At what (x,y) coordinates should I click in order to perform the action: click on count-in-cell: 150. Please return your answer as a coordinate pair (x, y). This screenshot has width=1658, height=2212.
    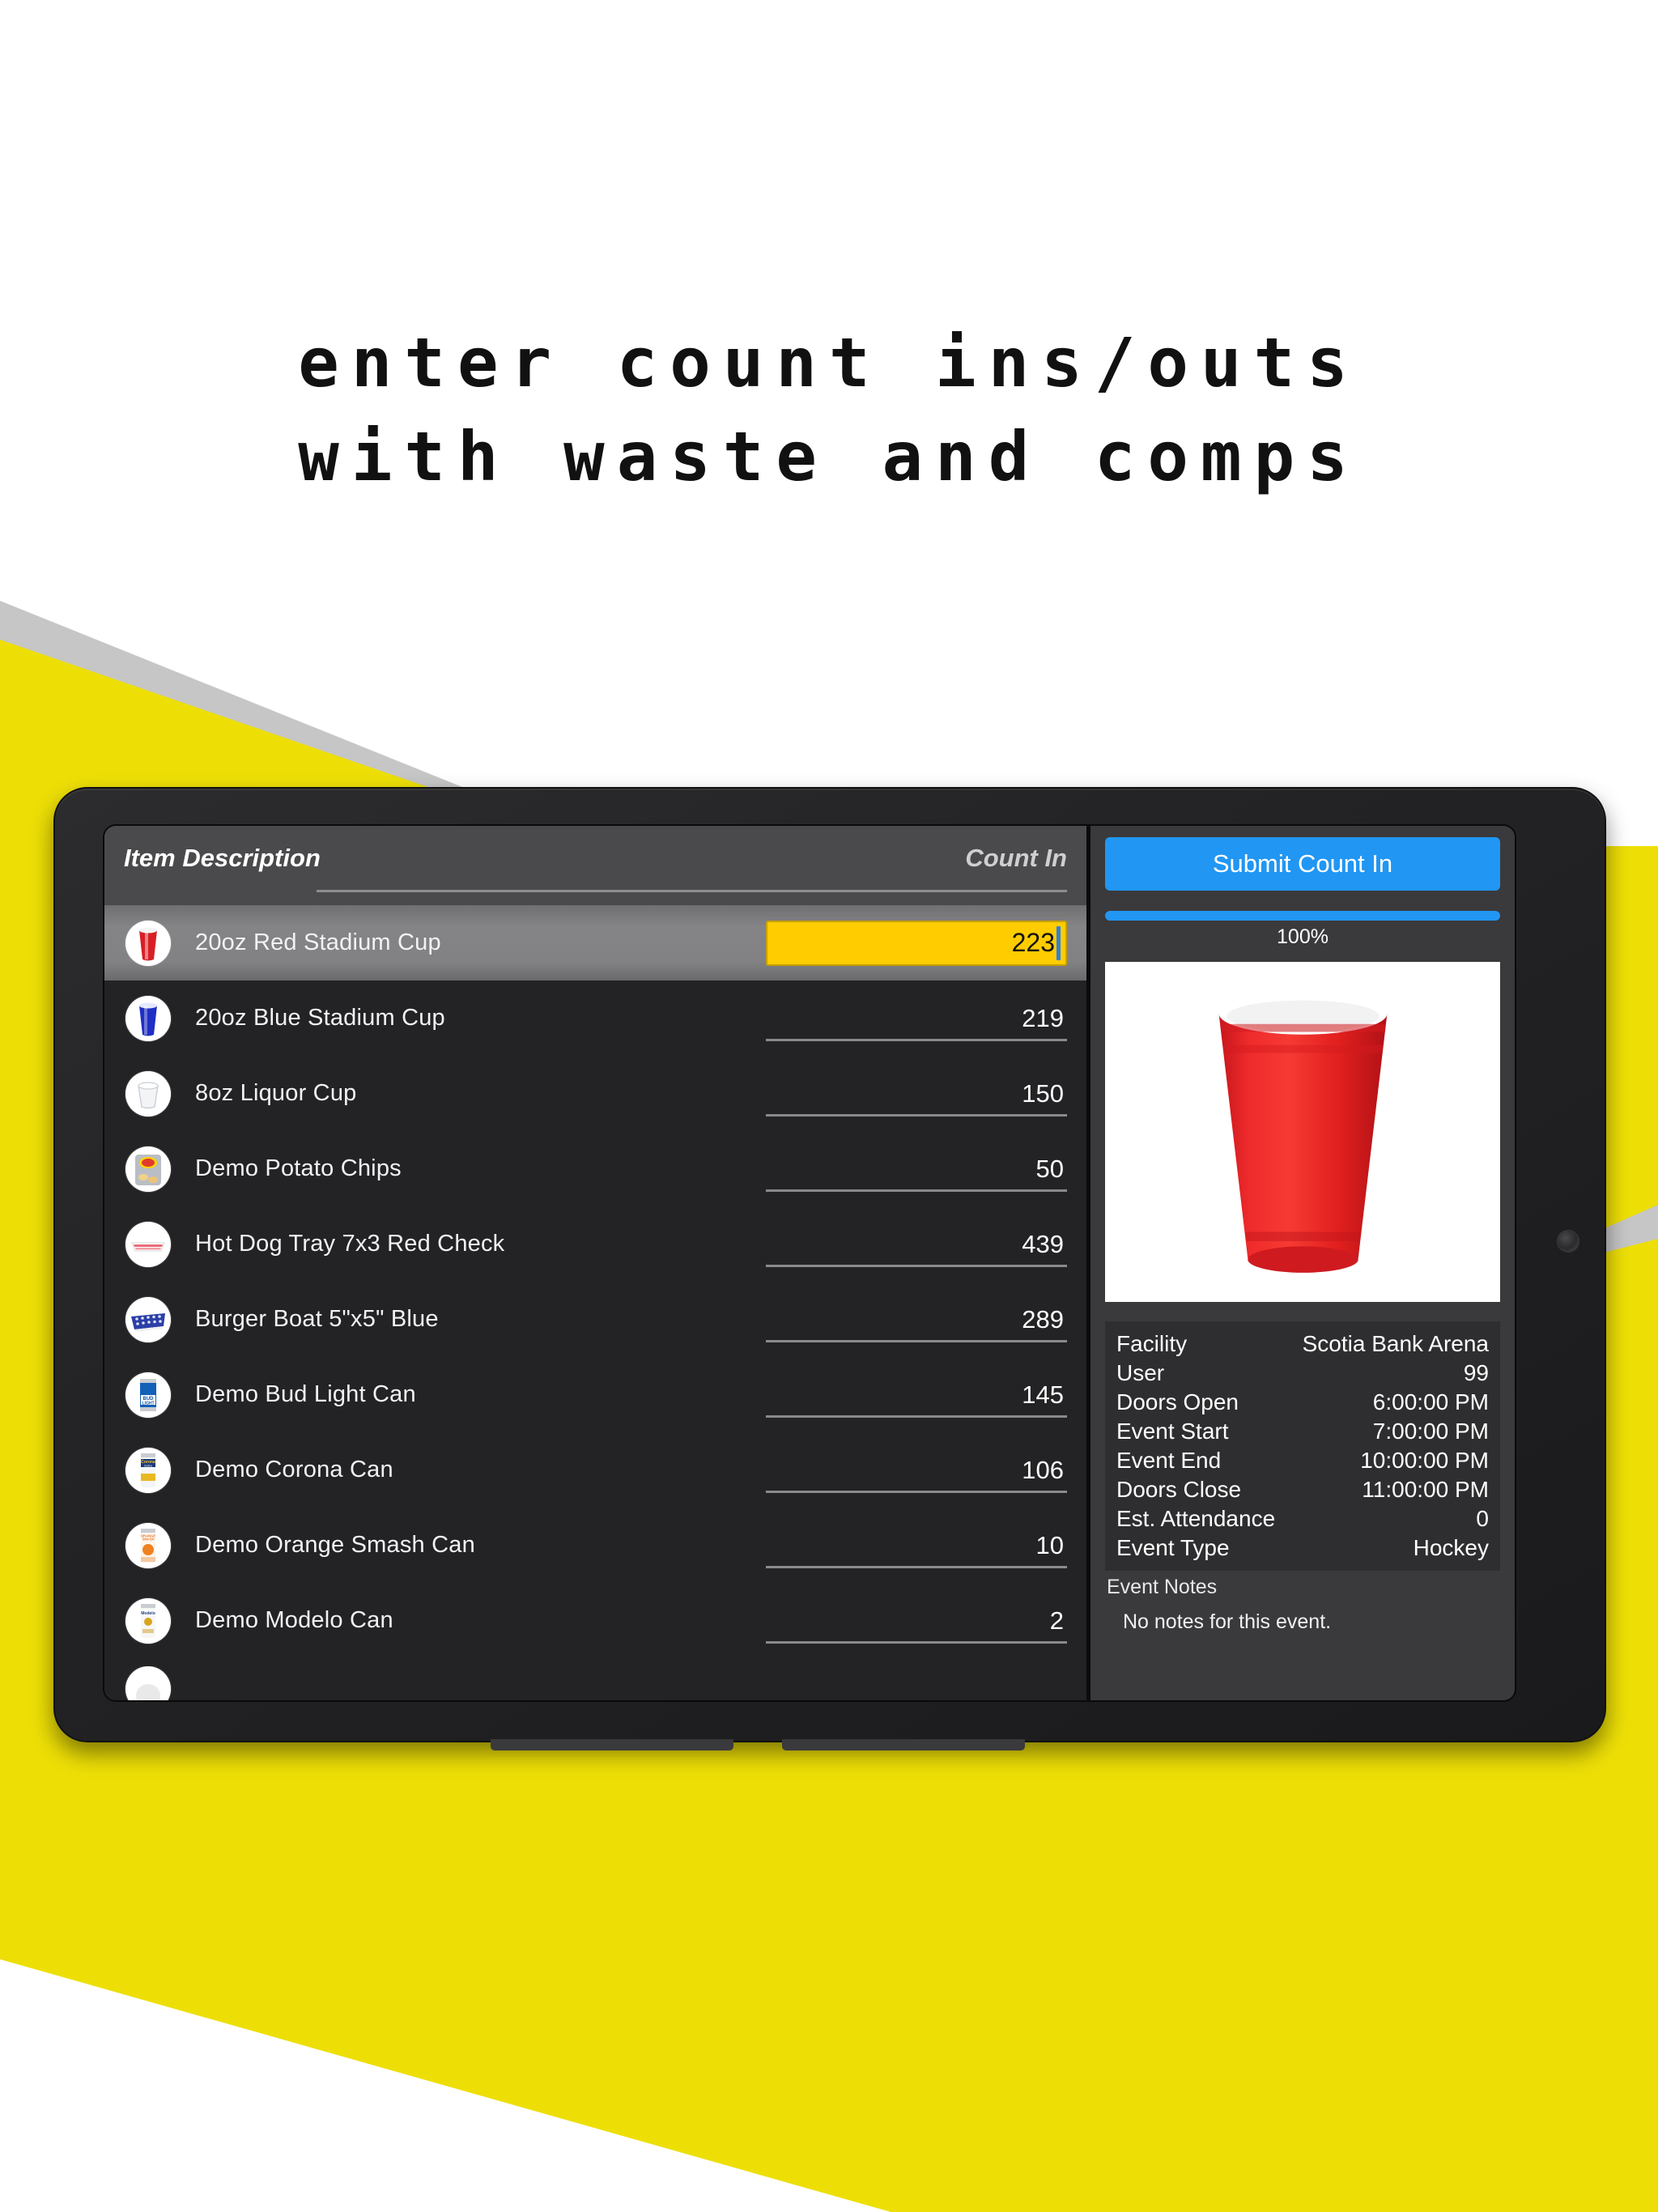
    Looking at the image, I should click on (916, 1094).